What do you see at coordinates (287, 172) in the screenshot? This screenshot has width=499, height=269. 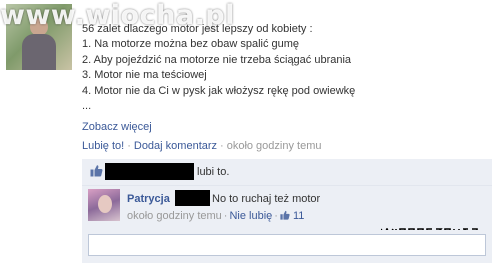 I see `likes-bar: lubi to.` at bounding box center [287, 172].